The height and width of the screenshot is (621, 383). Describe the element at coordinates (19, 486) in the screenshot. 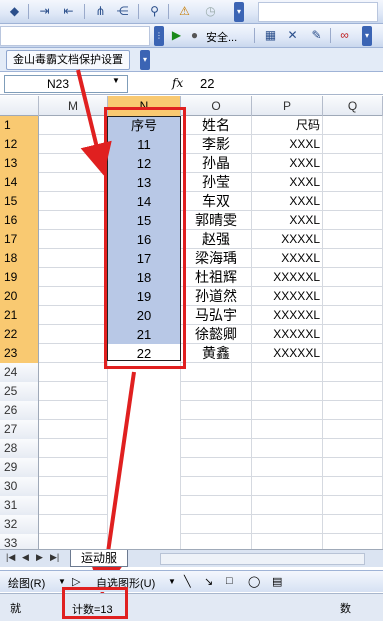

I see `row-header: 30` at that location.